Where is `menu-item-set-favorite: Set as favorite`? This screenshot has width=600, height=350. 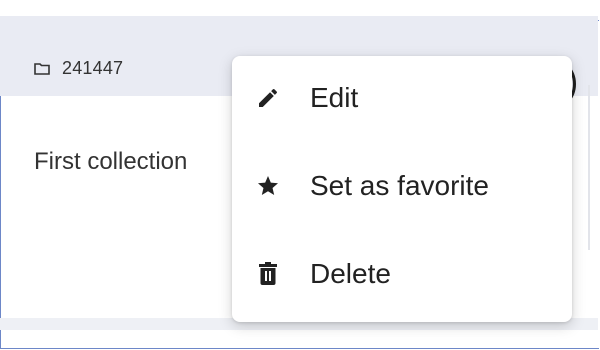 menu-item-set-favorite: Set as favorite is located at coordinates (402, 186).